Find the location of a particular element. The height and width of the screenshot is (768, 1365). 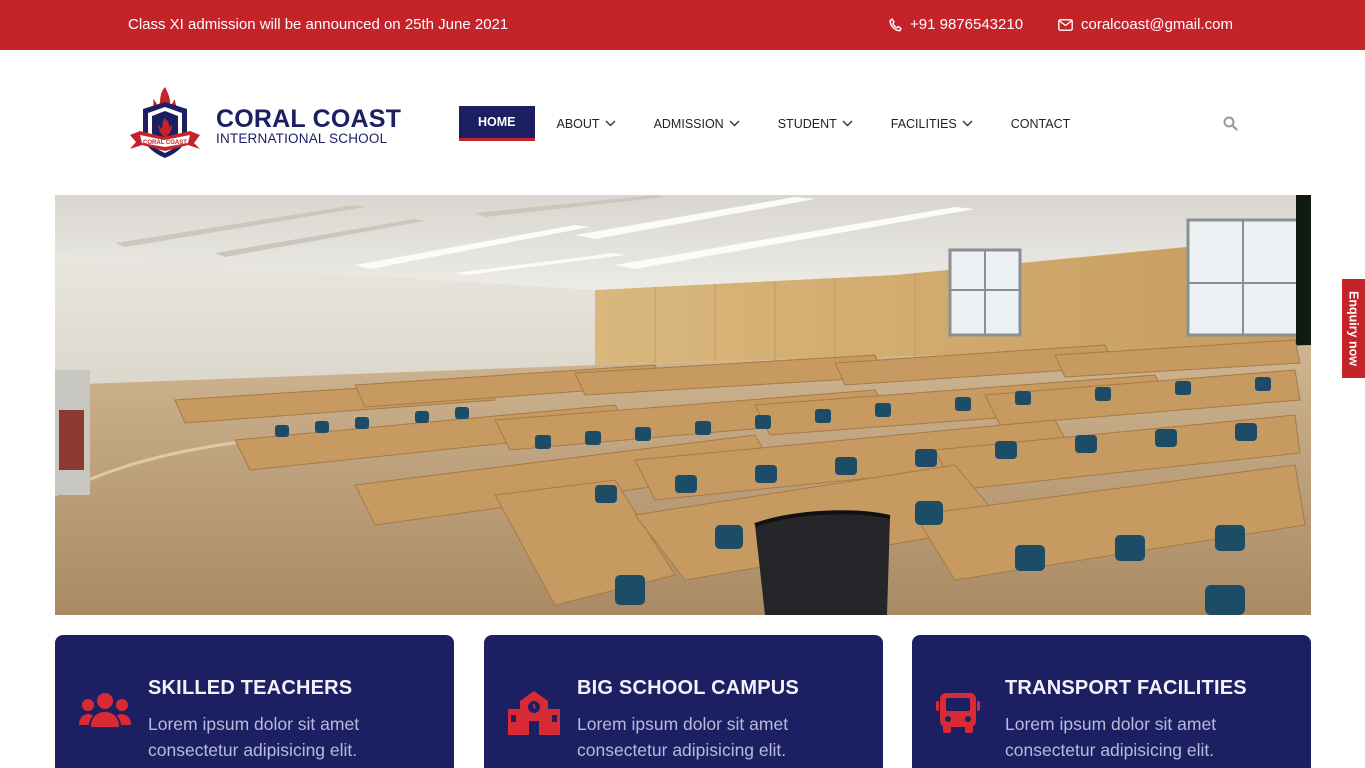

feature-title: BIG SCHOOL CAMPUS is located at coordinates (688, 688).